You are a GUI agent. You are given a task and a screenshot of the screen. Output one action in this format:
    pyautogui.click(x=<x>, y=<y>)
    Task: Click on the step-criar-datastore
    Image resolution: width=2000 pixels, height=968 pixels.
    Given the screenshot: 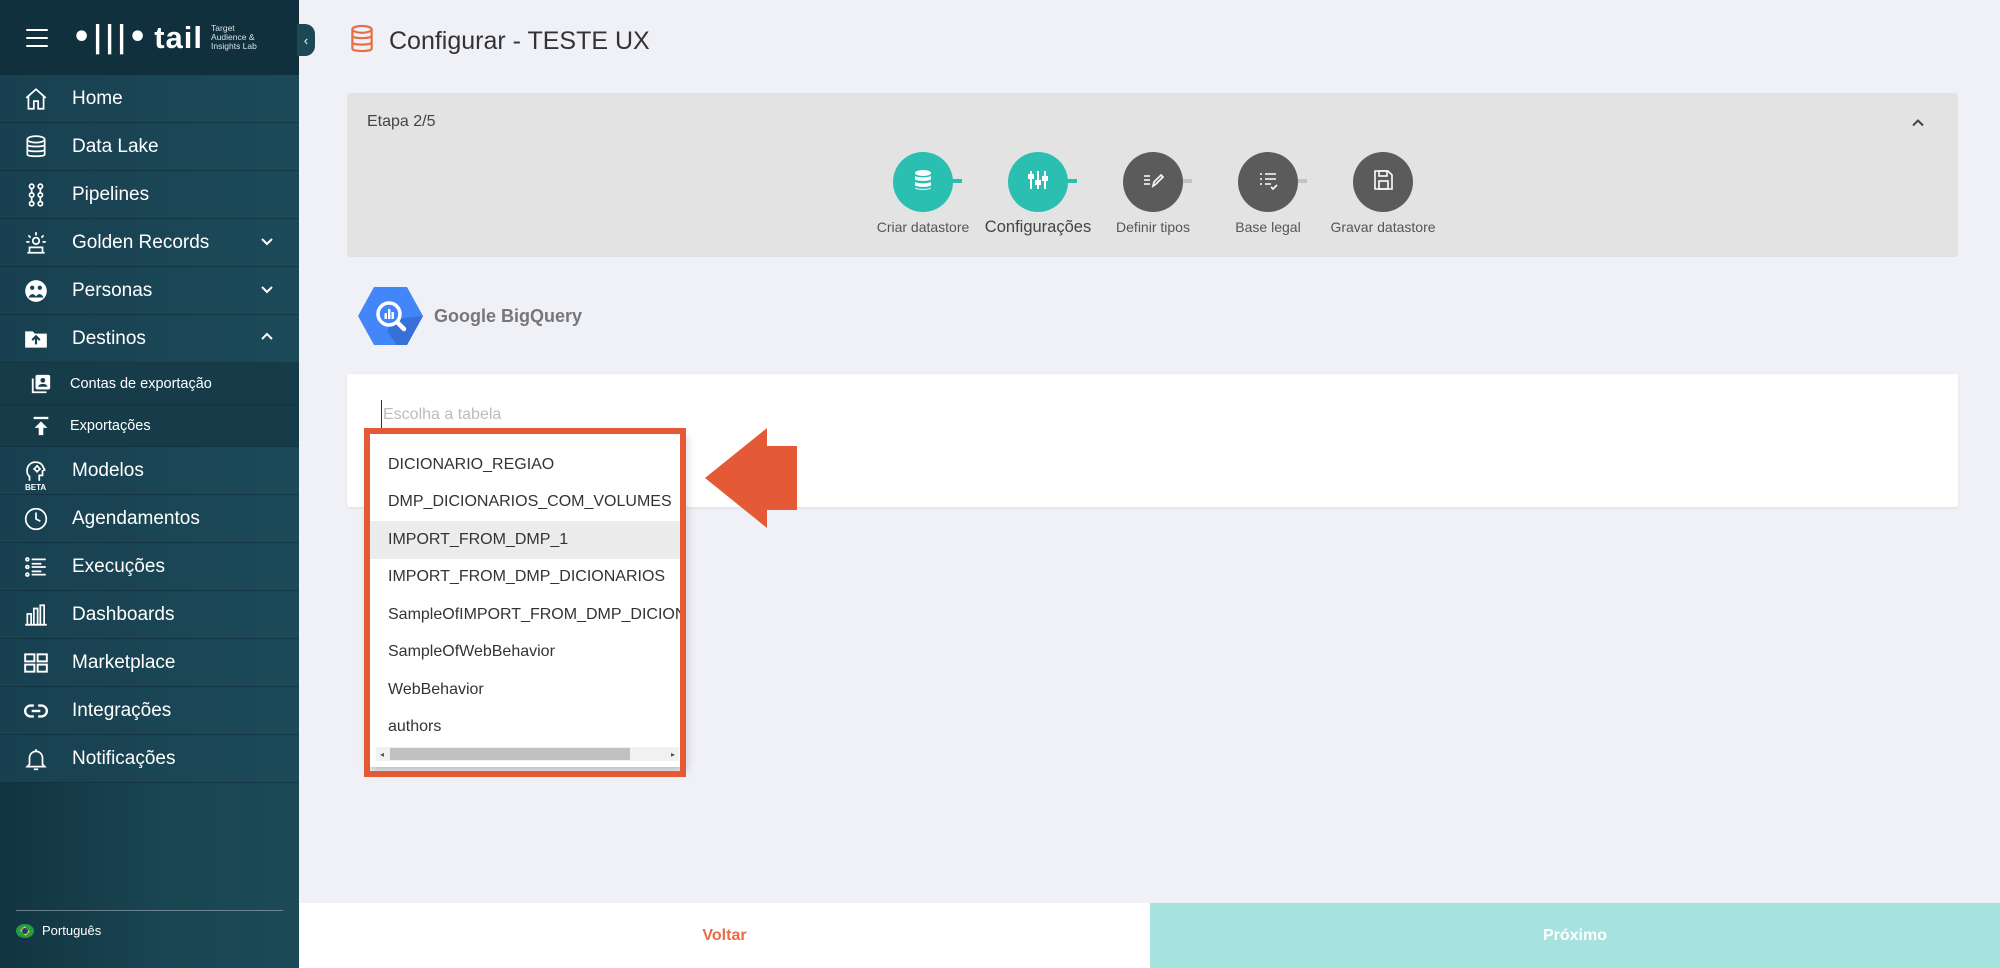 What is the action you would take?
    pyautogui.click(x=923, y=182)
    